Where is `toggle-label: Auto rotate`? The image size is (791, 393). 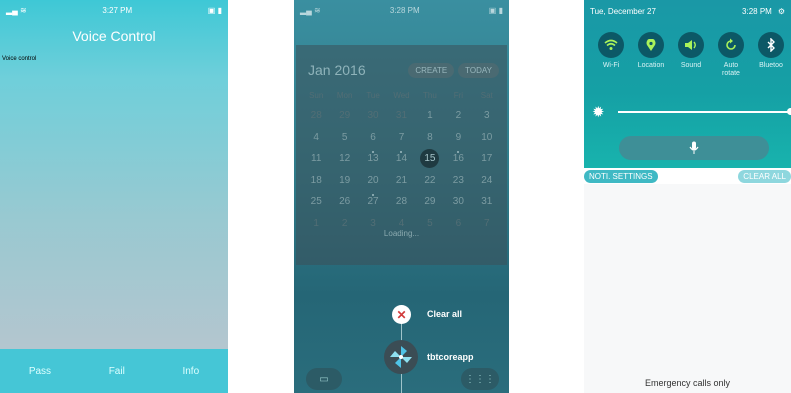 toggle-label: Auto rotate is located at coordinates (731, 69).